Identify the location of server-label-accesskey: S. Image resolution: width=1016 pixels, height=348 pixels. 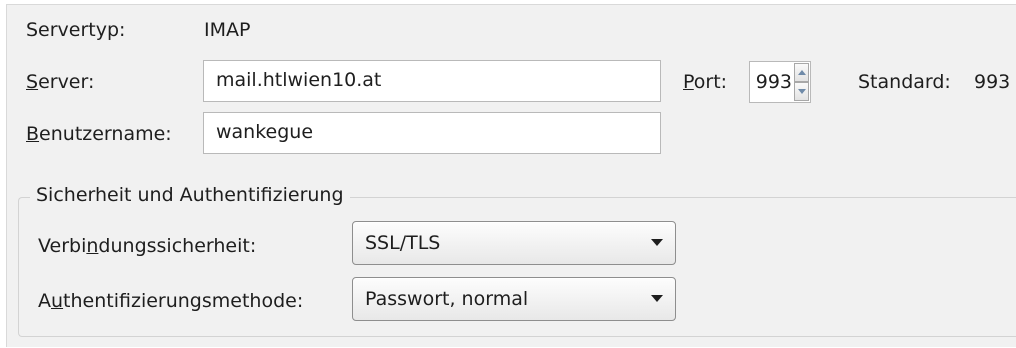
(32, 82).